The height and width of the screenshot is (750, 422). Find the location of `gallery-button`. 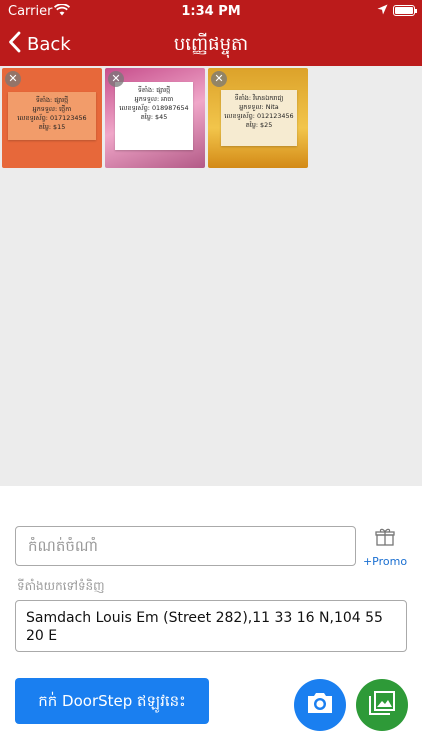

gallery-button is located at coordinates (382, 705).